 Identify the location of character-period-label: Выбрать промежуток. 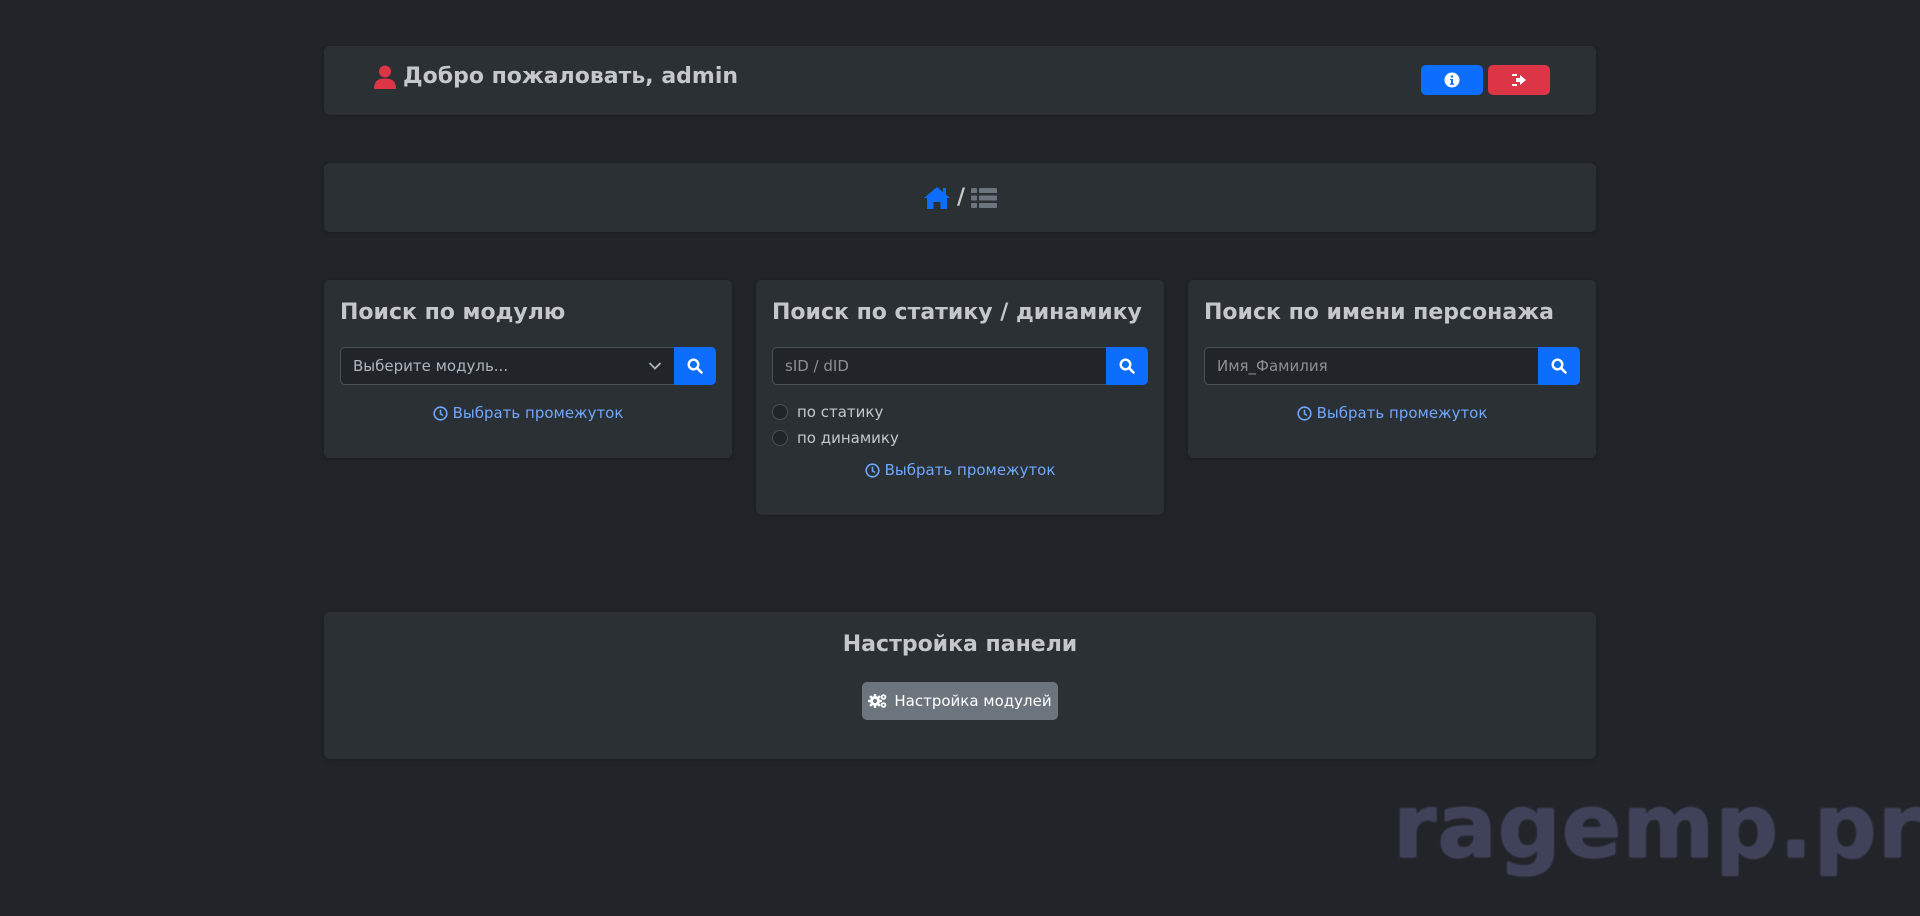
(1402, 413).